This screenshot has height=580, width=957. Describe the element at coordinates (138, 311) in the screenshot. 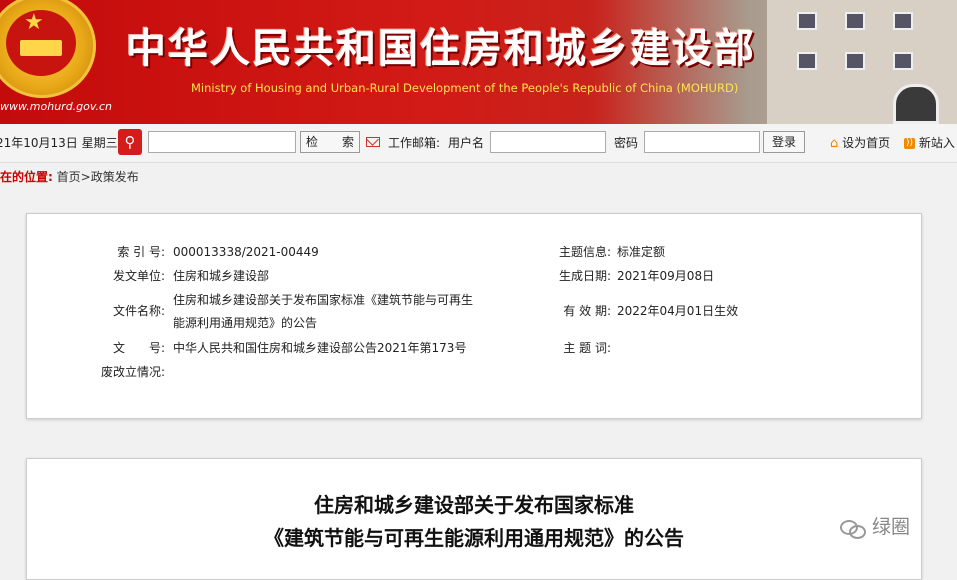

I see `docname-key: 文件名称:` at that location.